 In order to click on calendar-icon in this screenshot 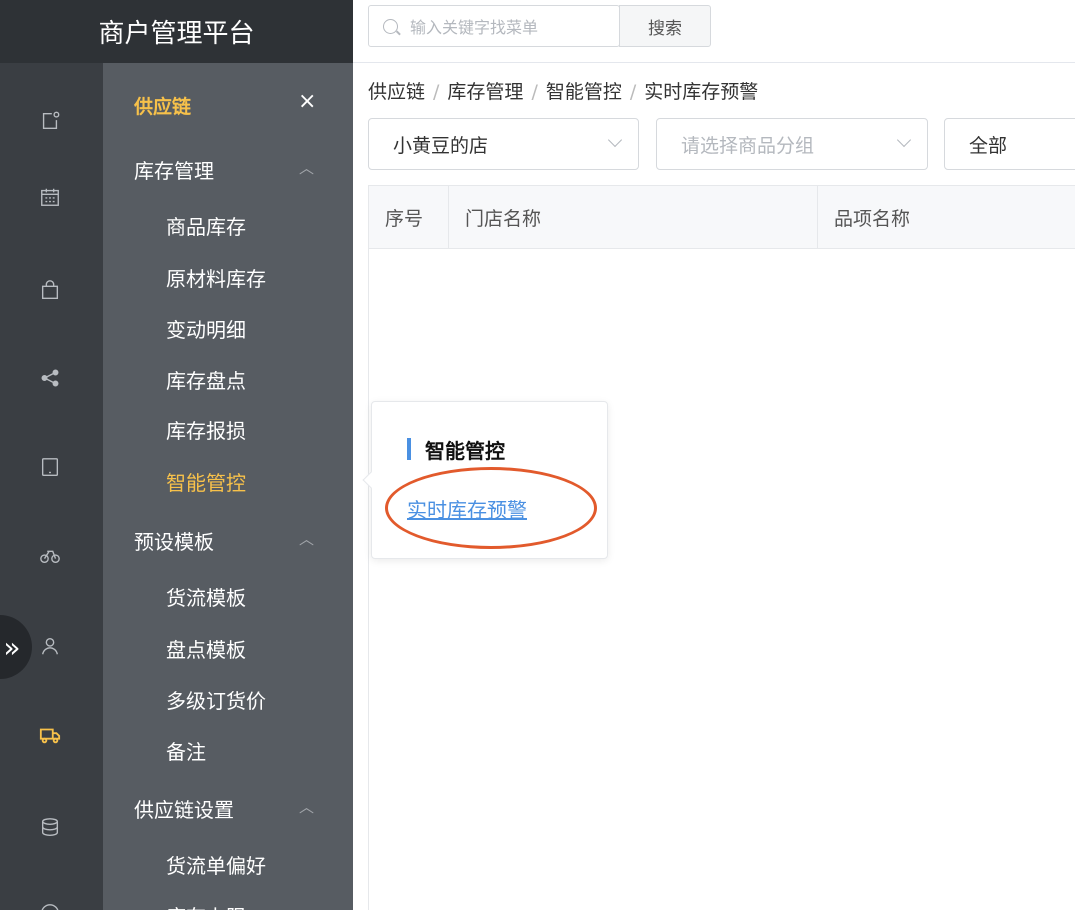, I will do `click(50, 197)`.